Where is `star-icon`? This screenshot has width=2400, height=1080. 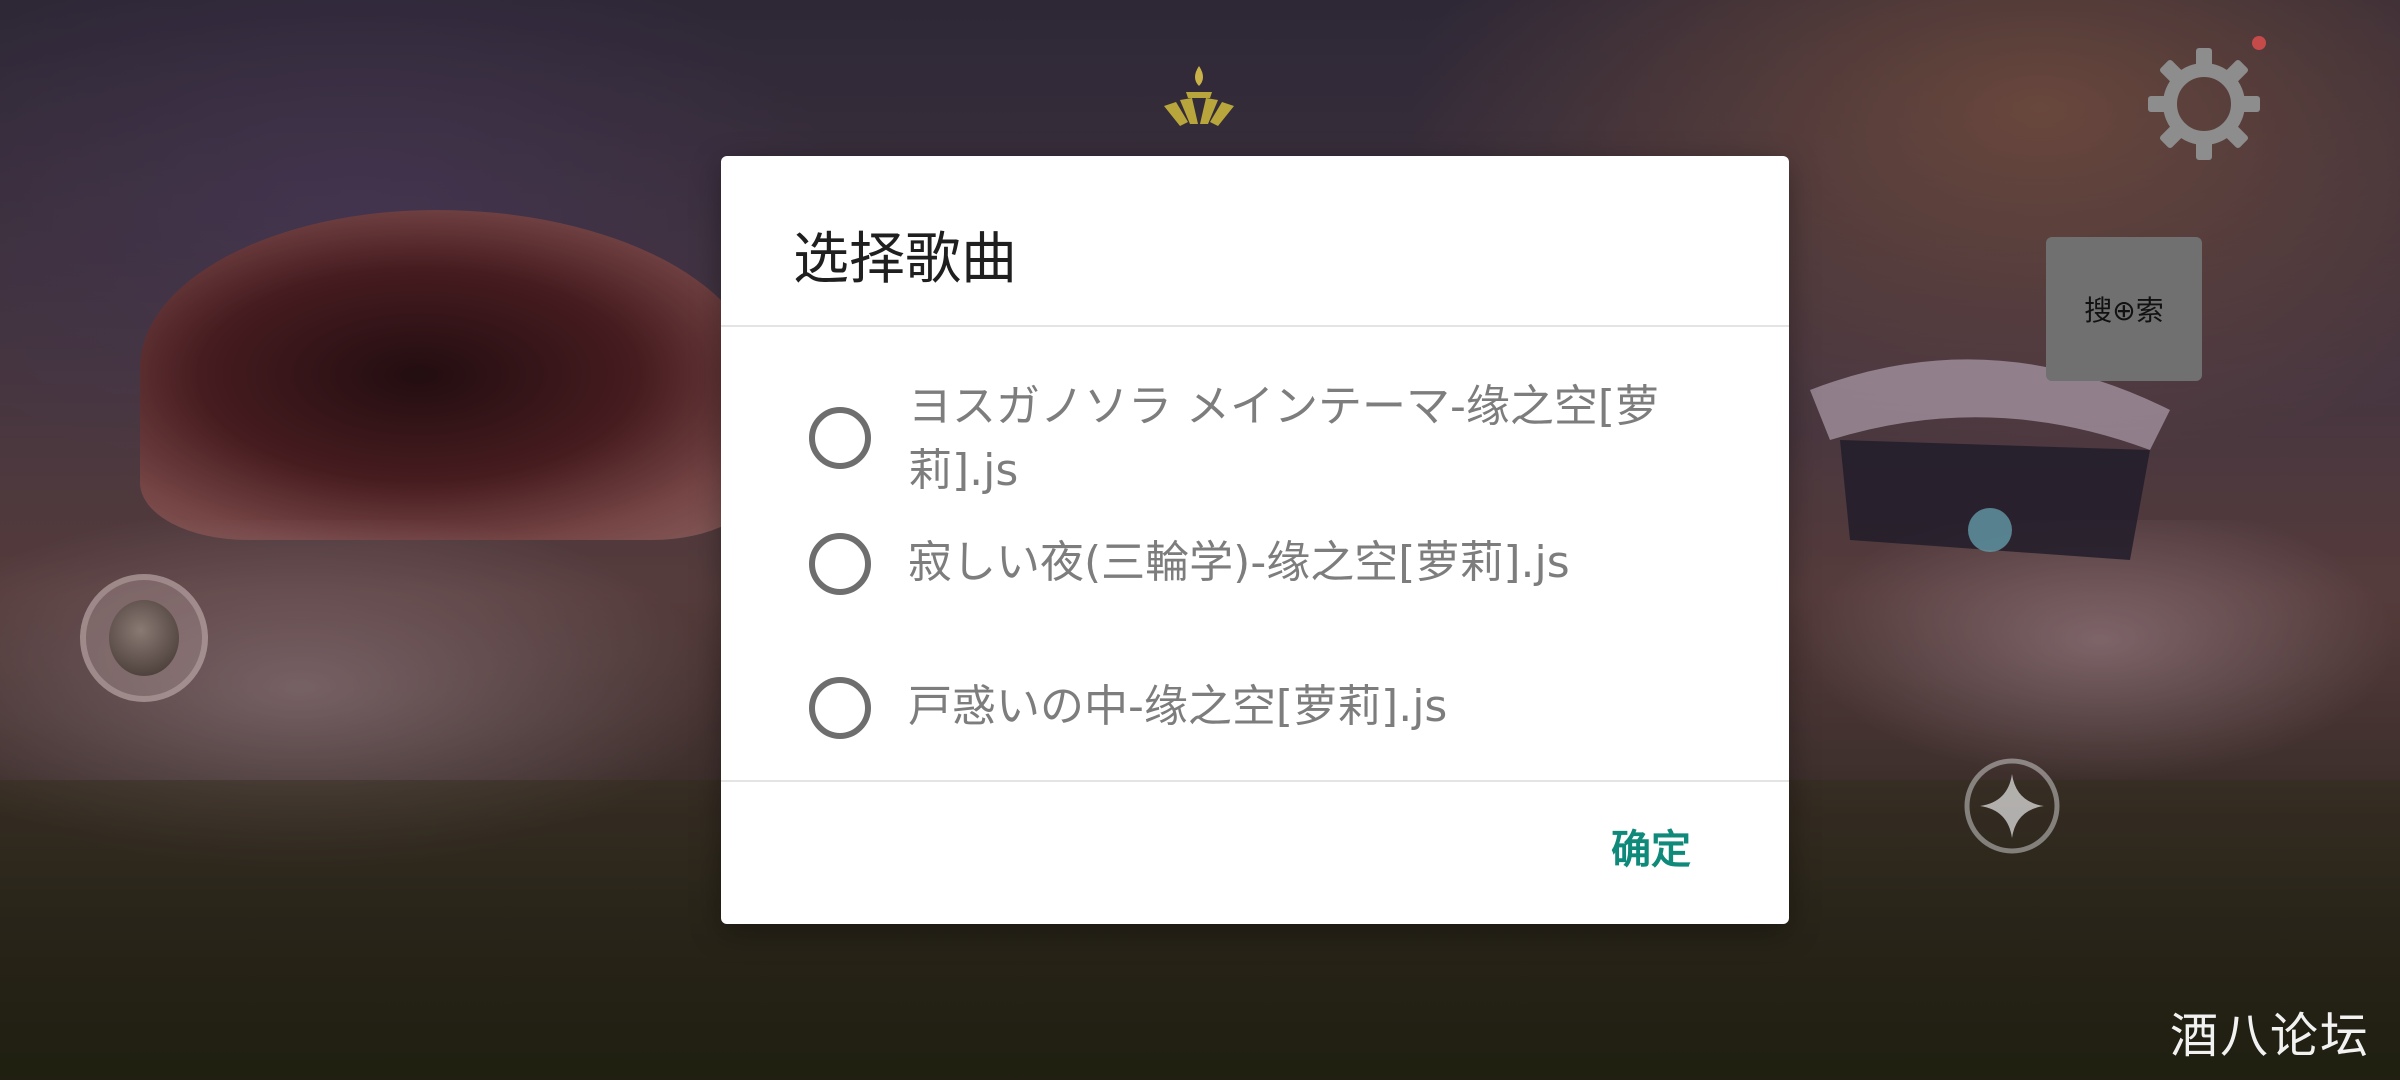
star-icon is located at coordinates (2012, 806).